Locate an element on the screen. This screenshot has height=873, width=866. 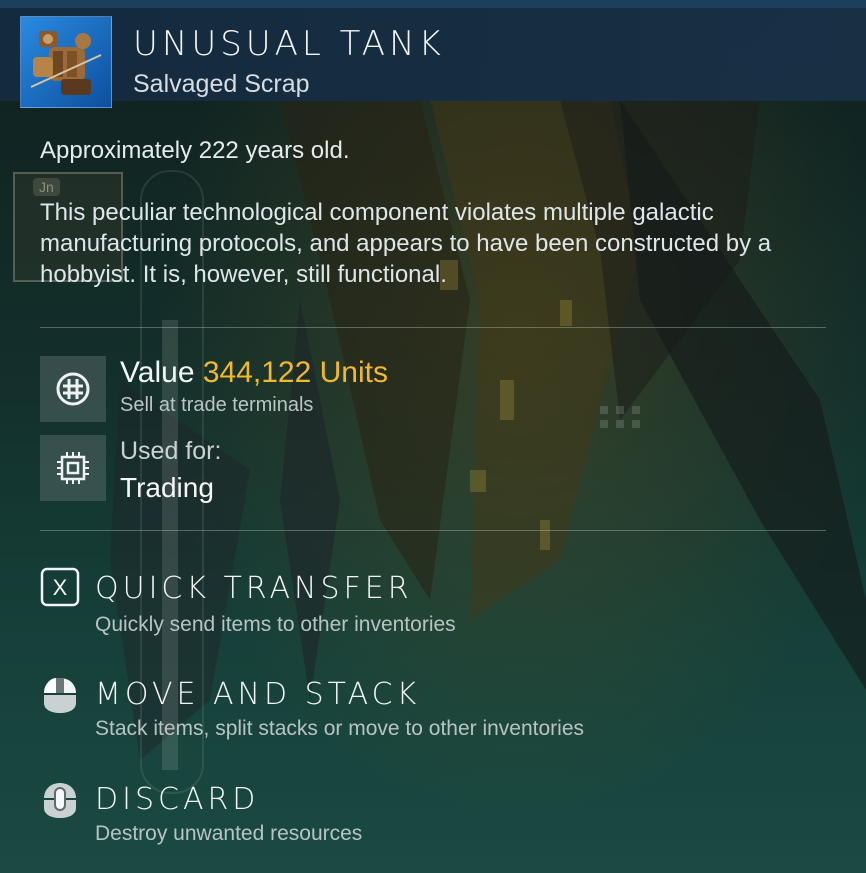
top-accent-strip is located at coordinates (433, 4).